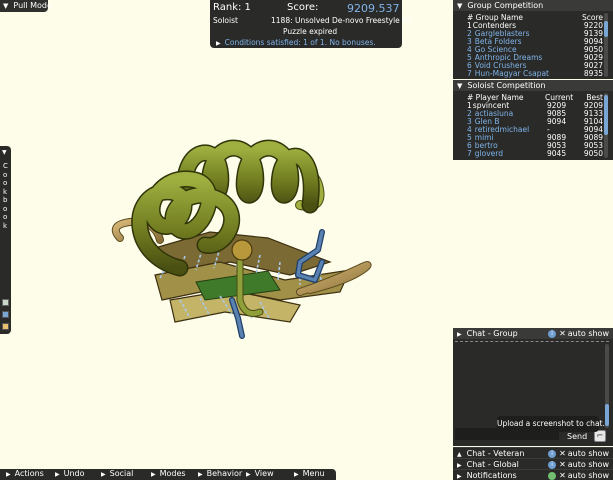 The width and height of the screenshot is (613, 480). I want to click on soloist-scrollbar, so click(606, 125).